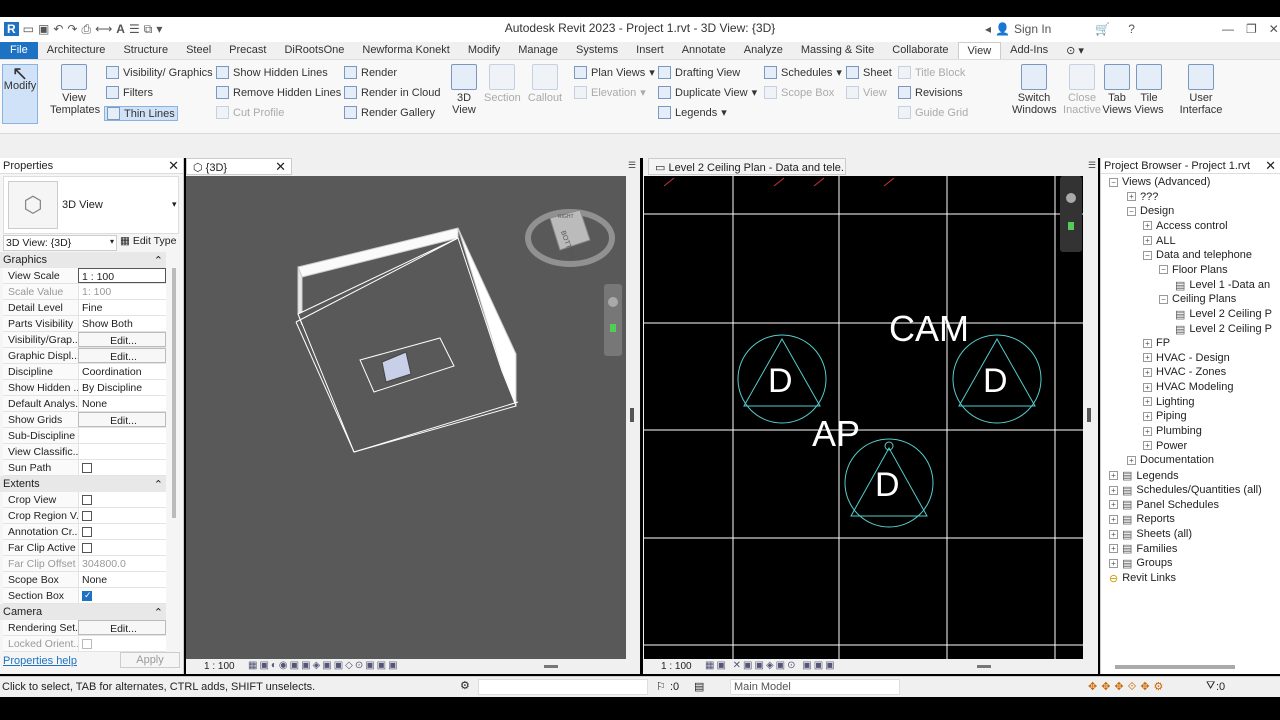  What do you see at coordinates (1172, 431) in the screenshot?
I see `browser-item: + Plumbing` at bounding box center [1172, 431].